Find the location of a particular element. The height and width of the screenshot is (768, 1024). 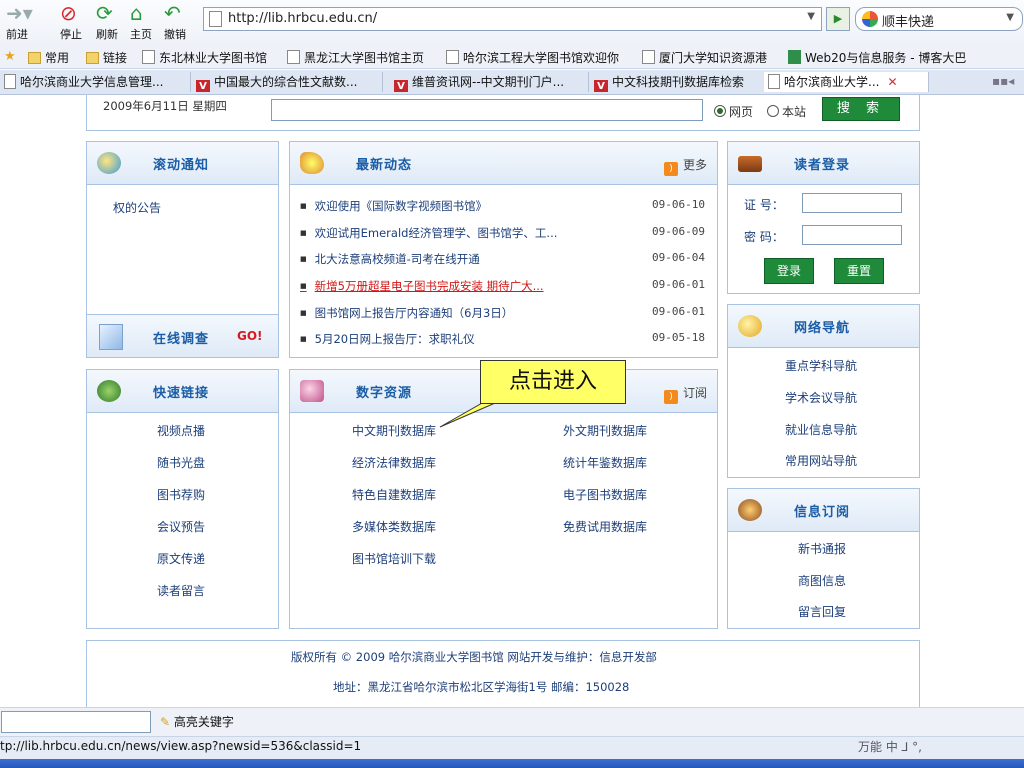

fav-link-web20: Web20与信息服务 - 博客大巴 is located at coordinates (877, 57).